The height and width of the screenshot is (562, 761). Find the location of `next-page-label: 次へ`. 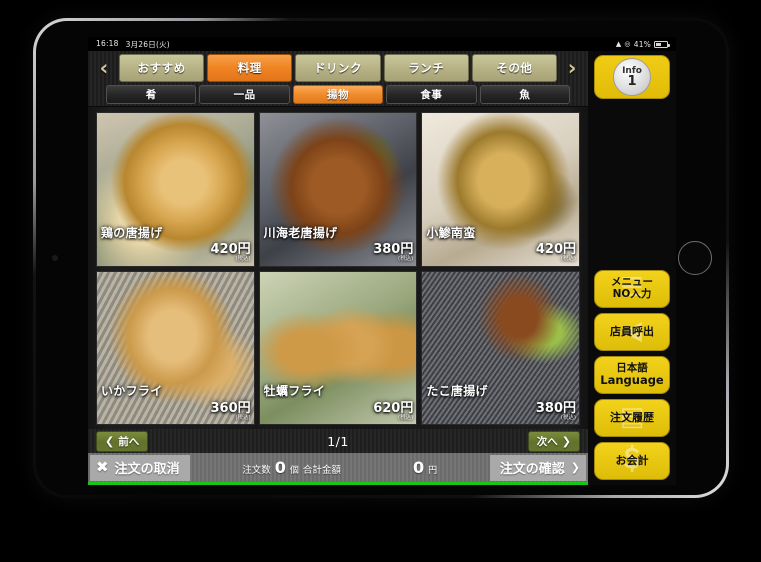

next-page-label: 次へ is located at coordinates (547, 441).